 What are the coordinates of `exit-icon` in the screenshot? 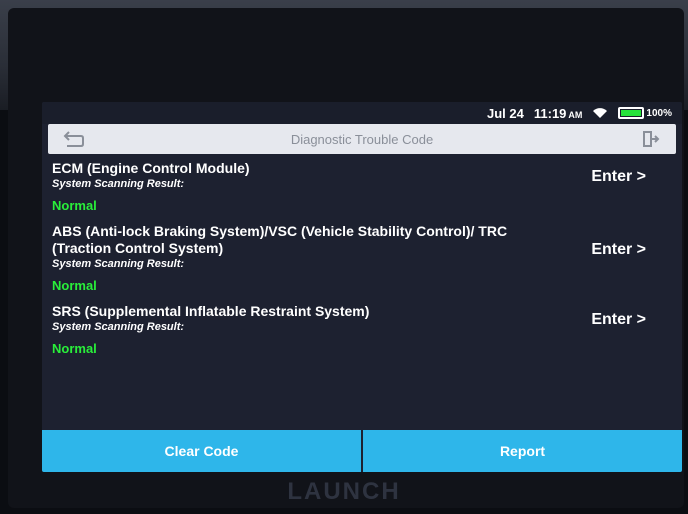 It's located at (651, 139).